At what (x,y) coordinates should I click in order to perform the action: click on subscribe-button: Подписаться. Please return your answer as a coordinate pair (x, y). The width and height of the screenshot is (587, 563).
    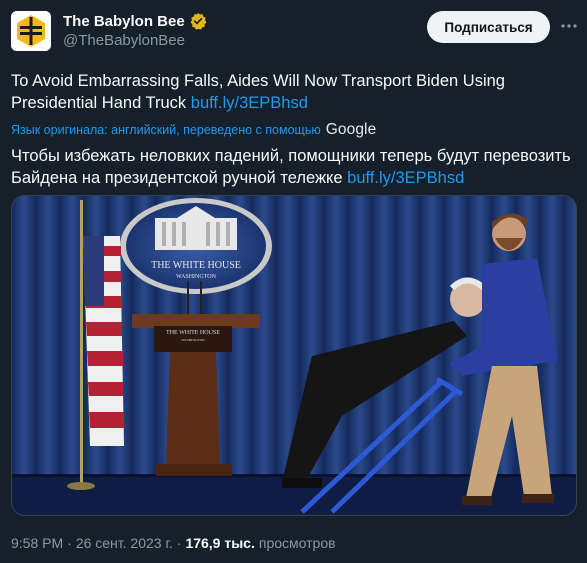
    Looking at the image, I should click on (488, 27).